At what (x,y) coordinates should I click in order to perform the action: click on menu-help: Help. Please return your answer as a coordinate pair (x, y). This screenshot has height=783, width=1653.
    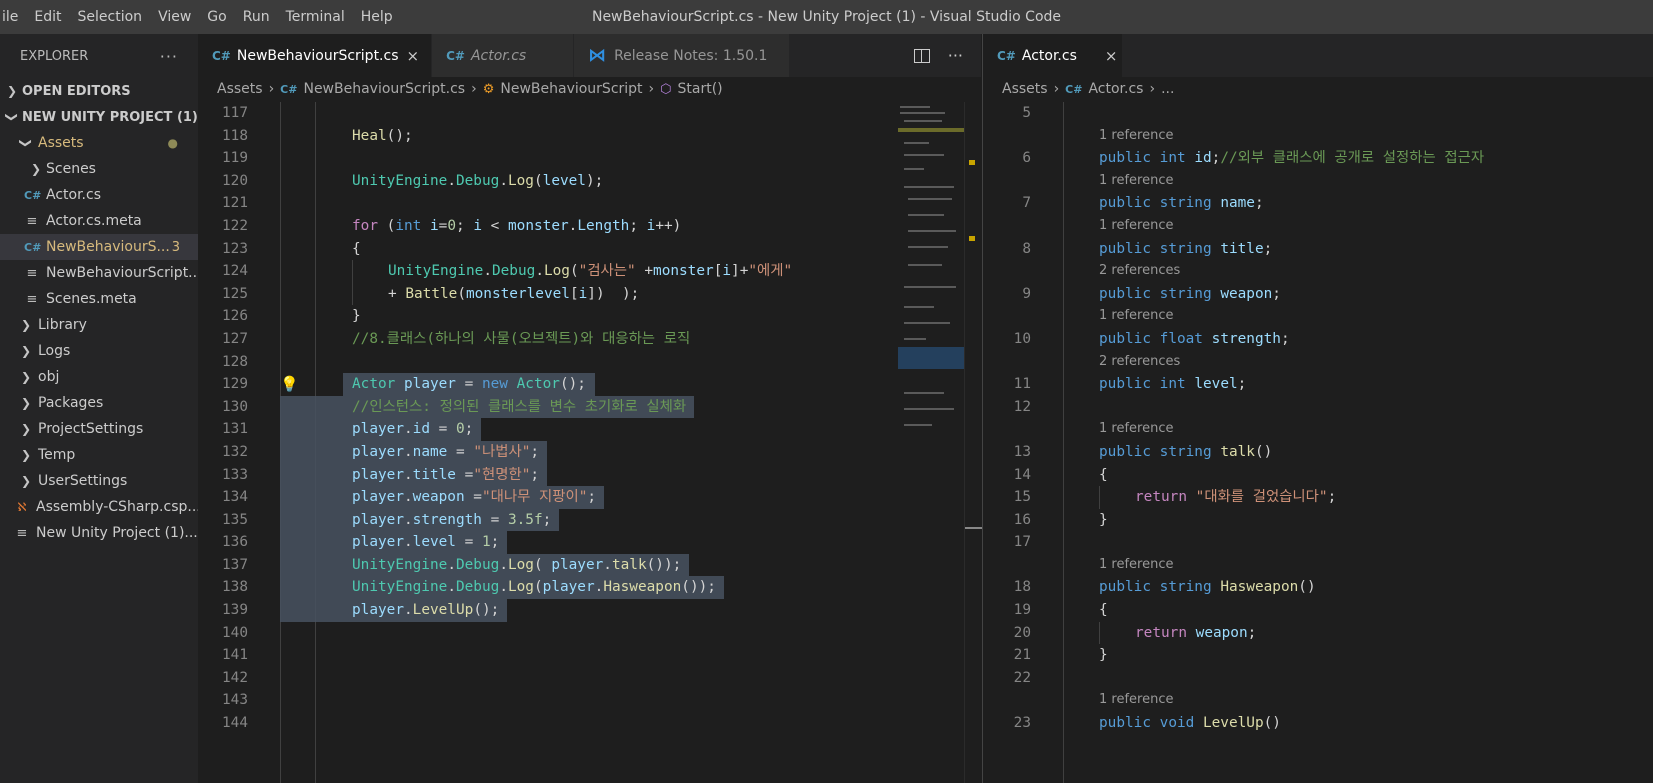
    Looking at the image, I should click on (377, 17).